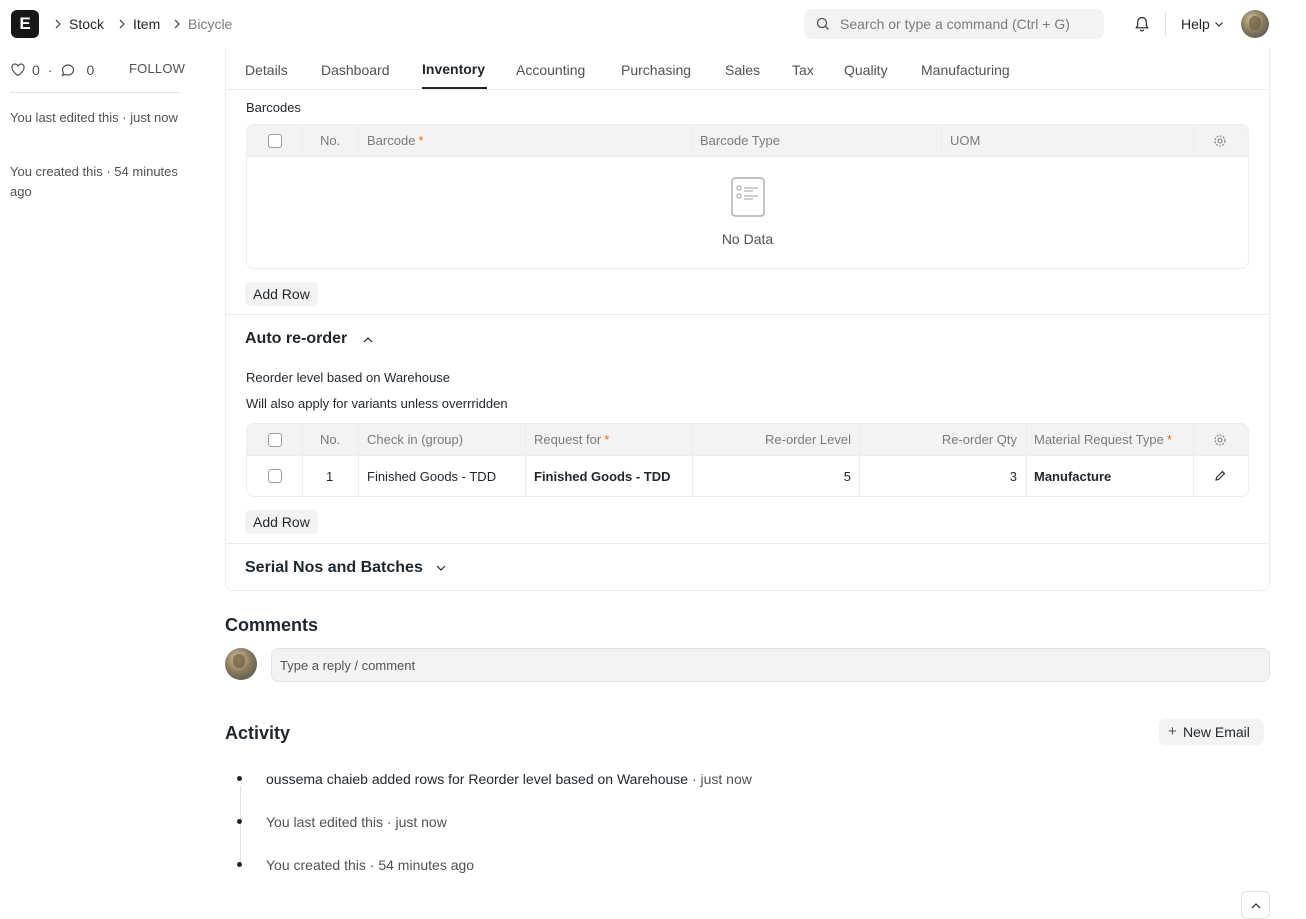 This screenshot has height=919, width=1306. Describe the element at coordinates (1172, 731) in the screenshot. I see `plus-icon: +` at that location.